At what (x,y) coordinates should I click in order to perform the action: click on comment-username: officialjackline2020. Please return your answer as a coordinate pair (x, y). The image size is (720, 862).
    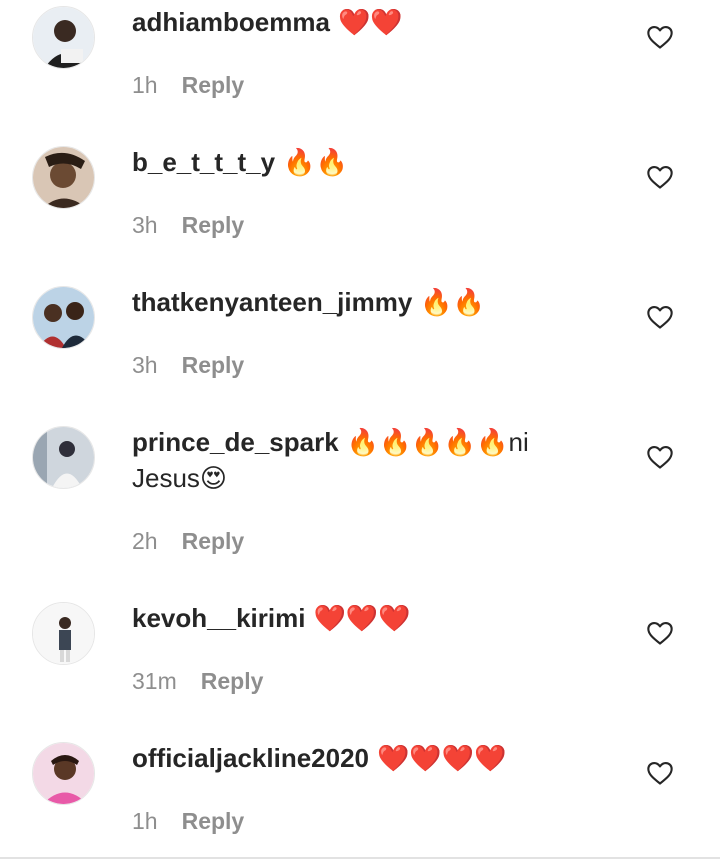
    Looking at the image, I should click on (250, 758).